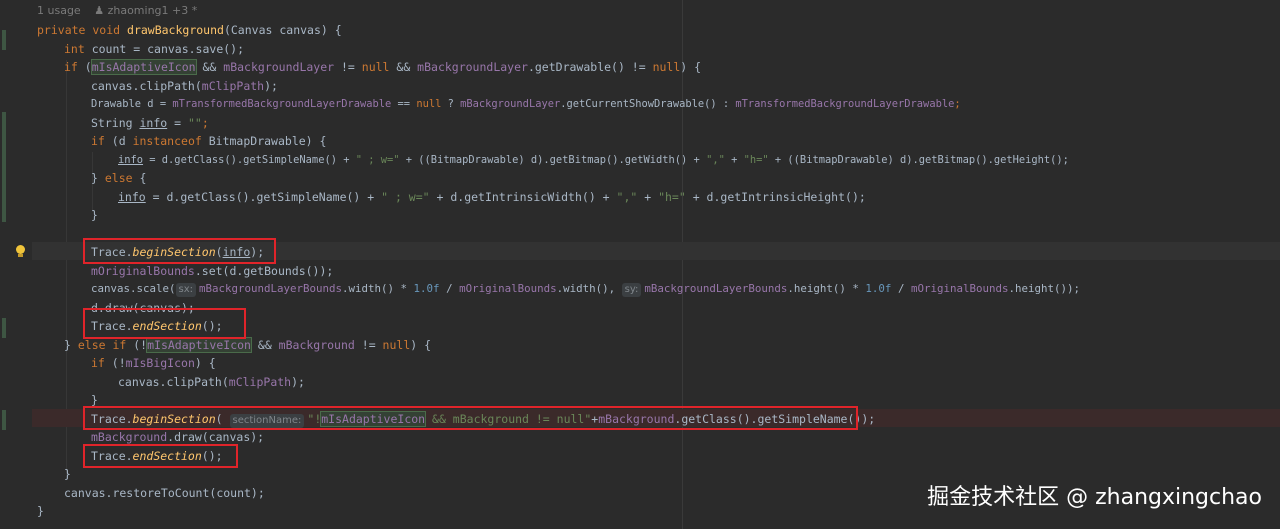 The image size is (1280, 529). Describe the element at coordinates (164, 493) in the screenshot. I see `code-line: canvas.restoreToCount(count);` at that location.